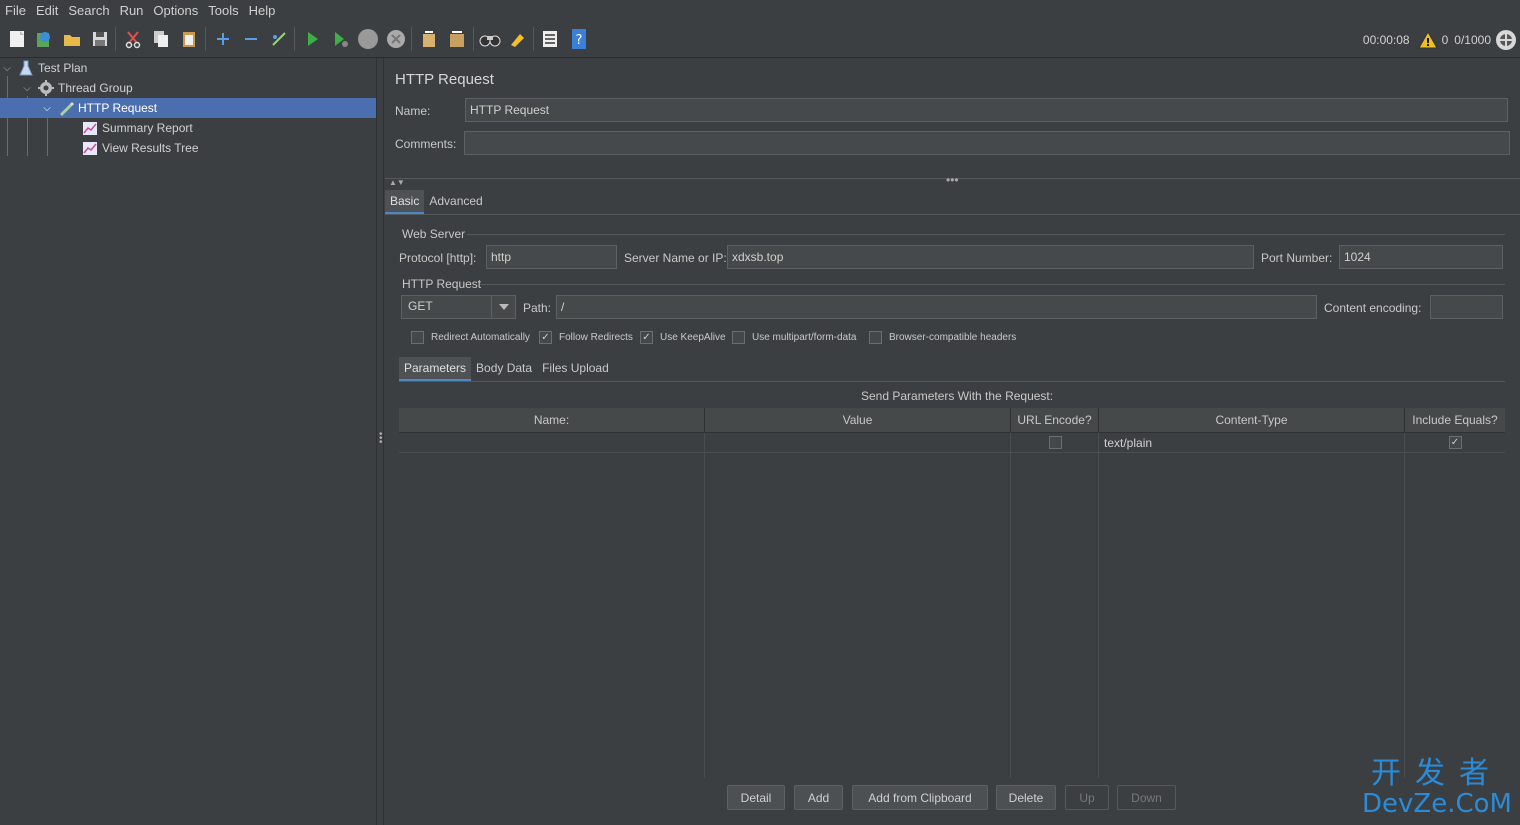 This screenshot has height=825, width=1520. Describe the element at coordinates (1146, 797) in the screenshot. I see `down-button: Down` at that location.